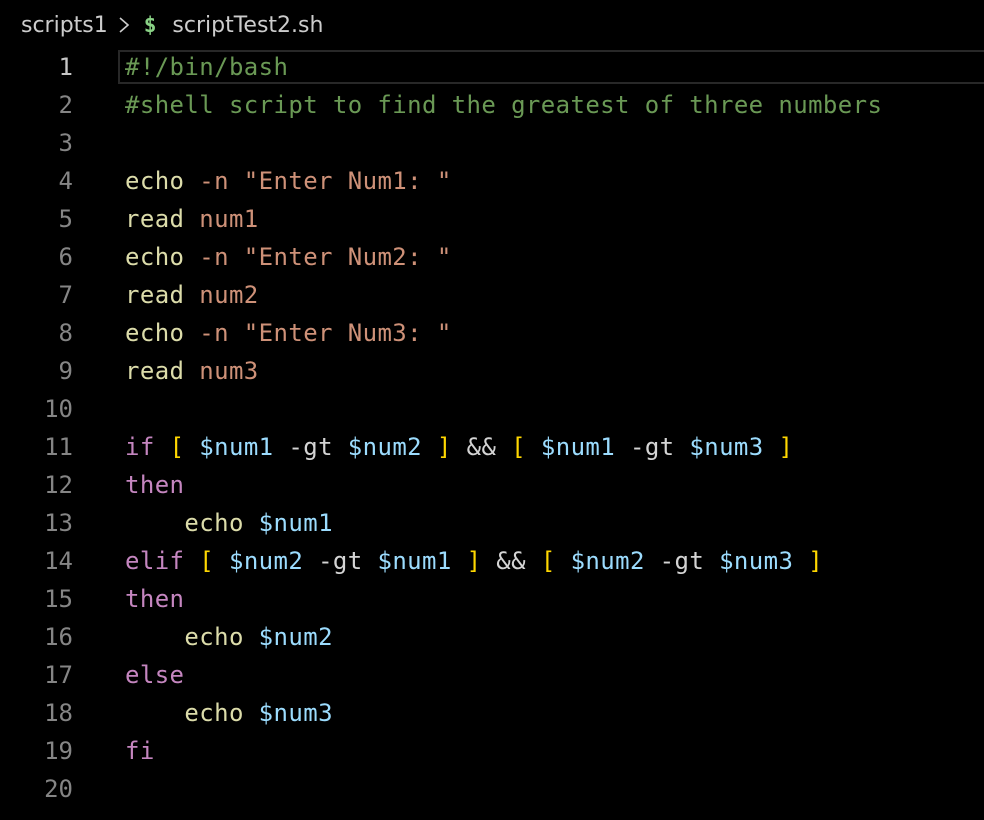 The image size is (984, 820). I want to click on line-number: 11, so click(58, 447).